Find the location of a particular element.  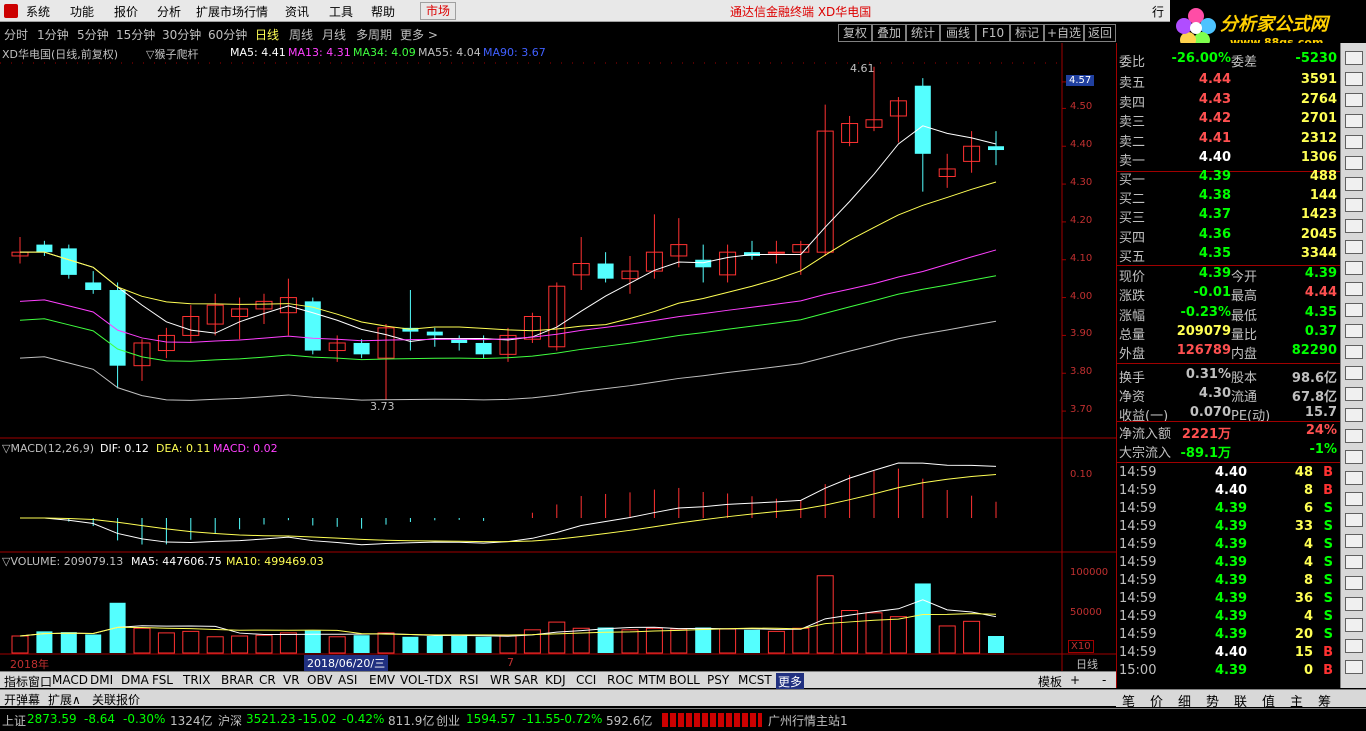

trade-button: 行 is located at coordinates (1158, 11).